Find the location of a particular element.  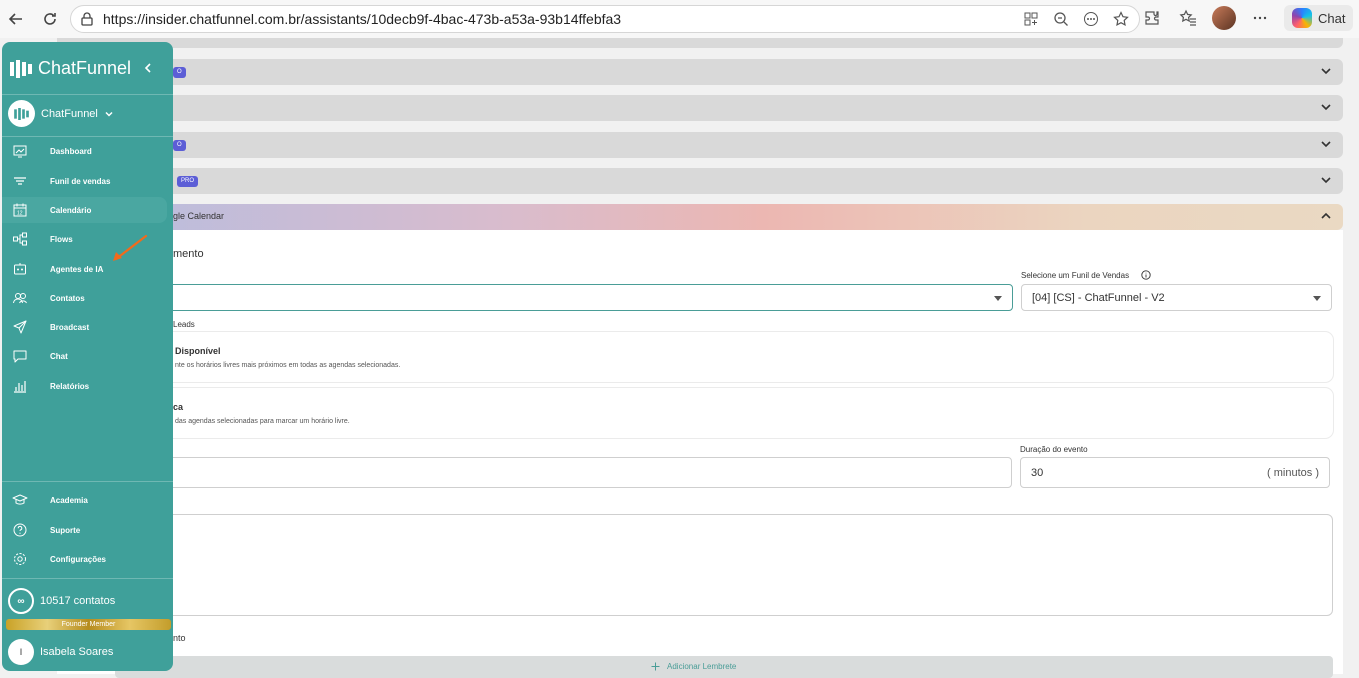

sidebar-item-broadcast: Broadcast is located at coordinates (84, 327).